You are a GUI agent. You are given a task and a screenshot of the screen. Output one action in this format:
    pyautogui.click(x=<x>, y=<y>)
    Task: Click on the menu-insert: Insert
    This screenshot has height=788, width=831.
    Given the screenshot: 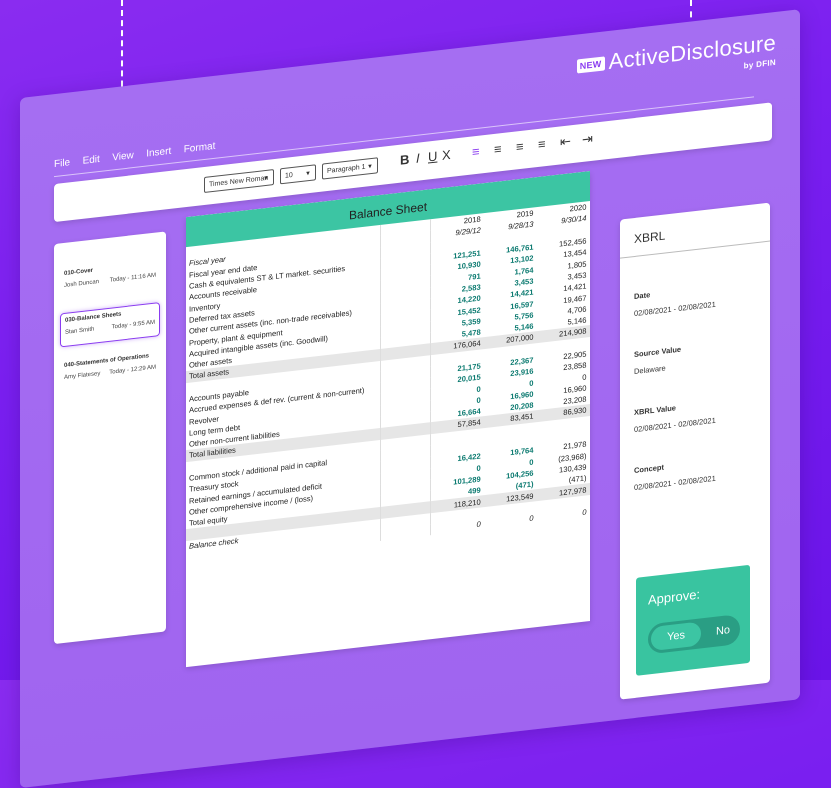 What is the action you would take?
    pyautogui.click(x=158, y=153)
    